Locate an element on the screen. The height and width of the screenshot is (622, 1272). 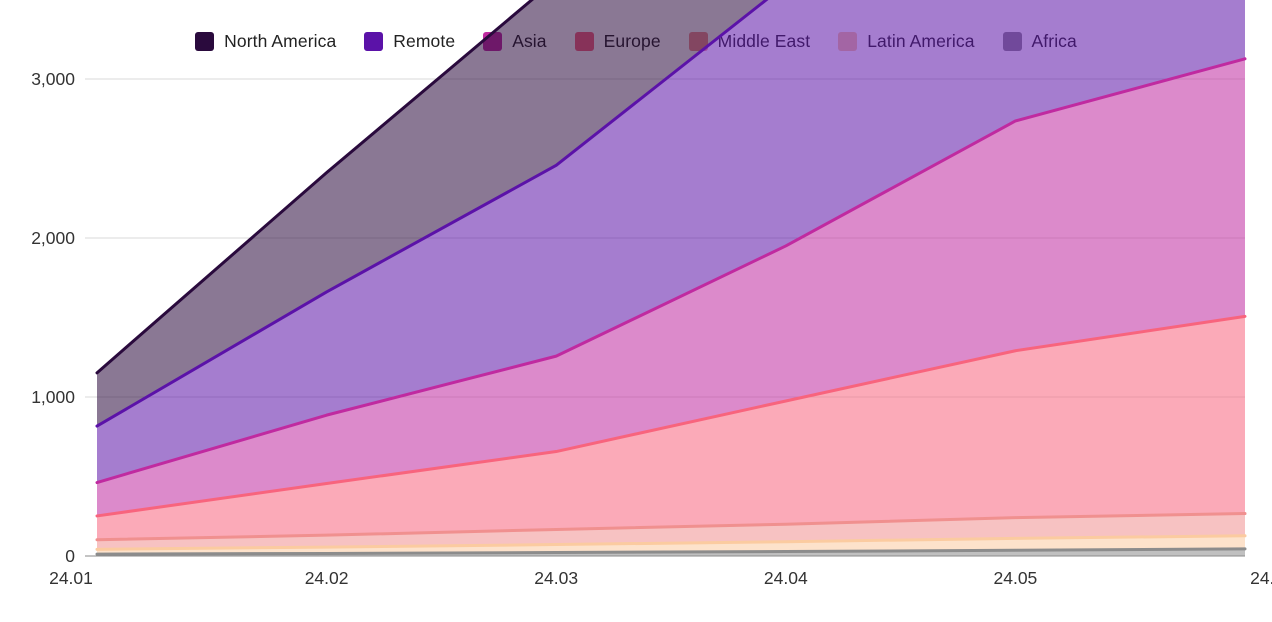
y-axis-tick-label: 3,000 is located at coordinates (53, 79).